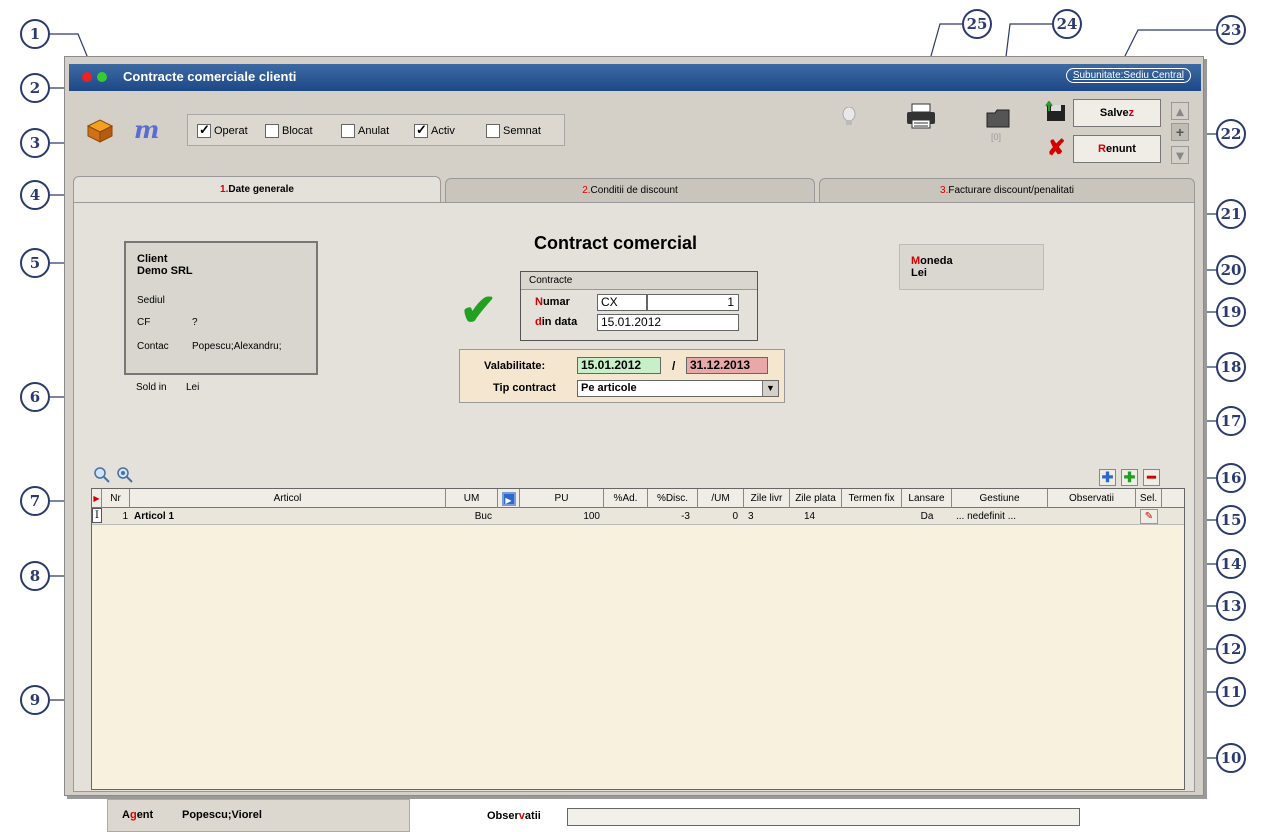 Image resolution: width=1267 pixels, height=832 pixels. Describe the element at coordinates (35, 88) in the screenshot. I see `callout-2: 2` at that location.